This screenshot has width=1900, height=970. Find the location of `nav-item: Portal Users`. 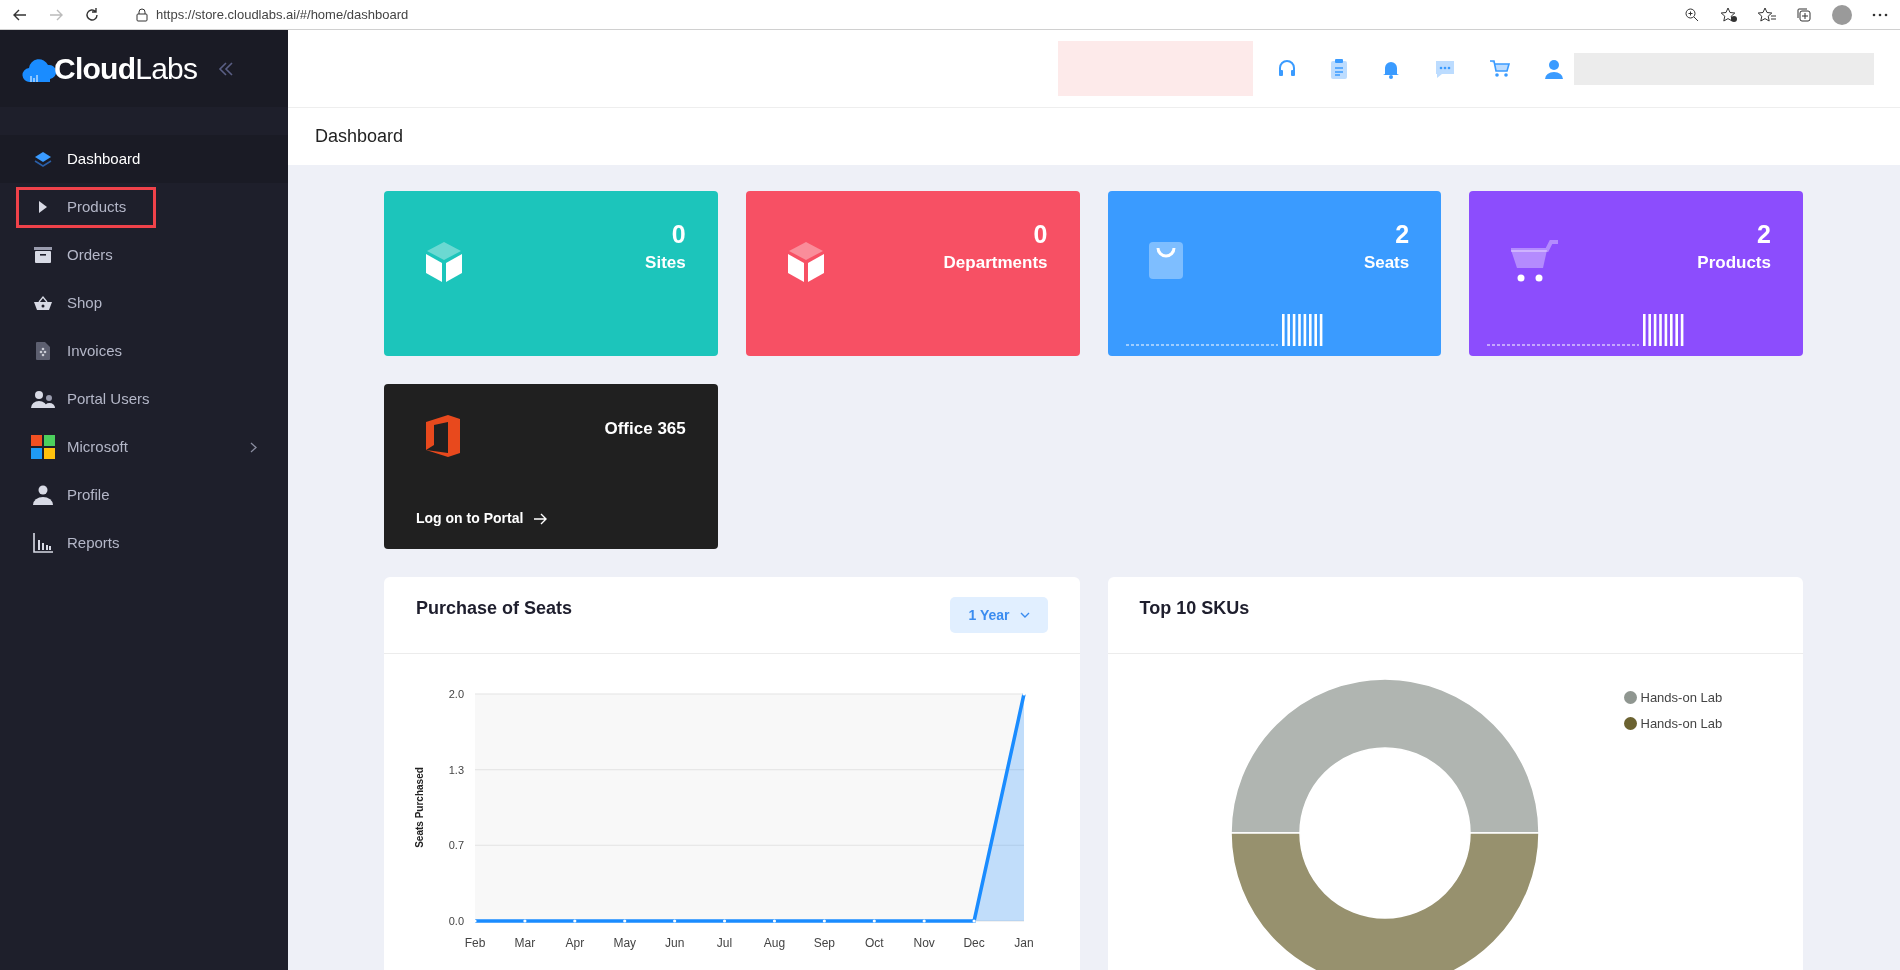

nav-item: Portal Users is located at coordinates (144, 399).